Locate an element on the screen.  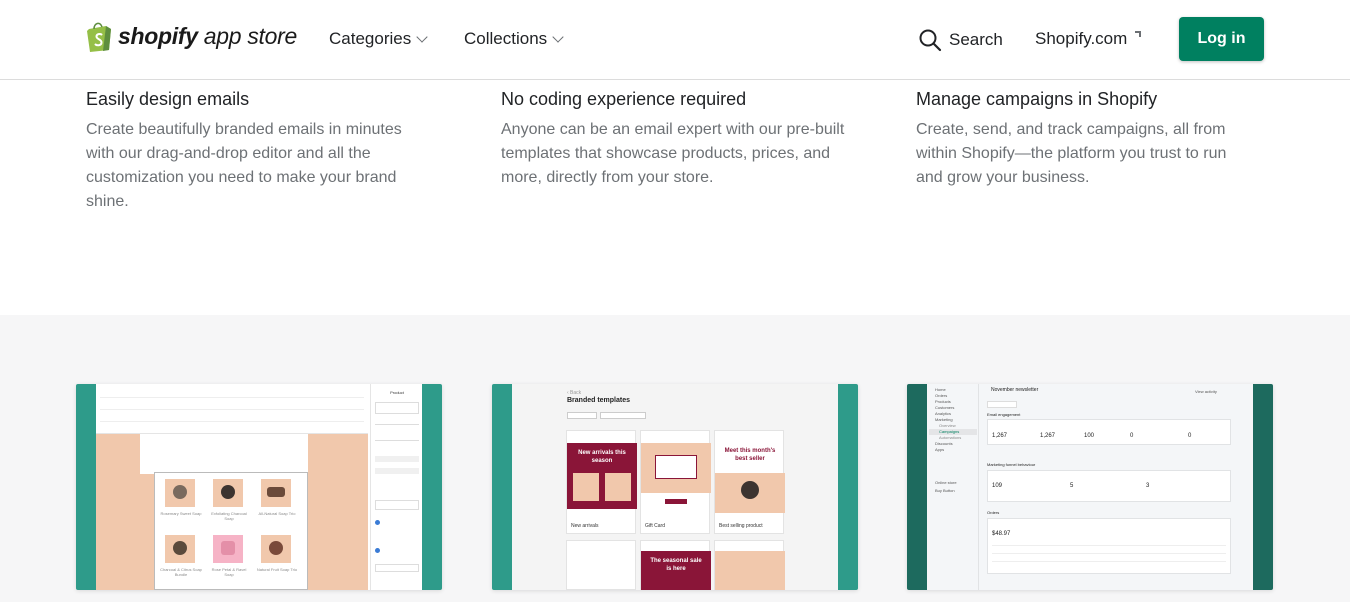
search-label: Search is located at coordinates (976, 39).